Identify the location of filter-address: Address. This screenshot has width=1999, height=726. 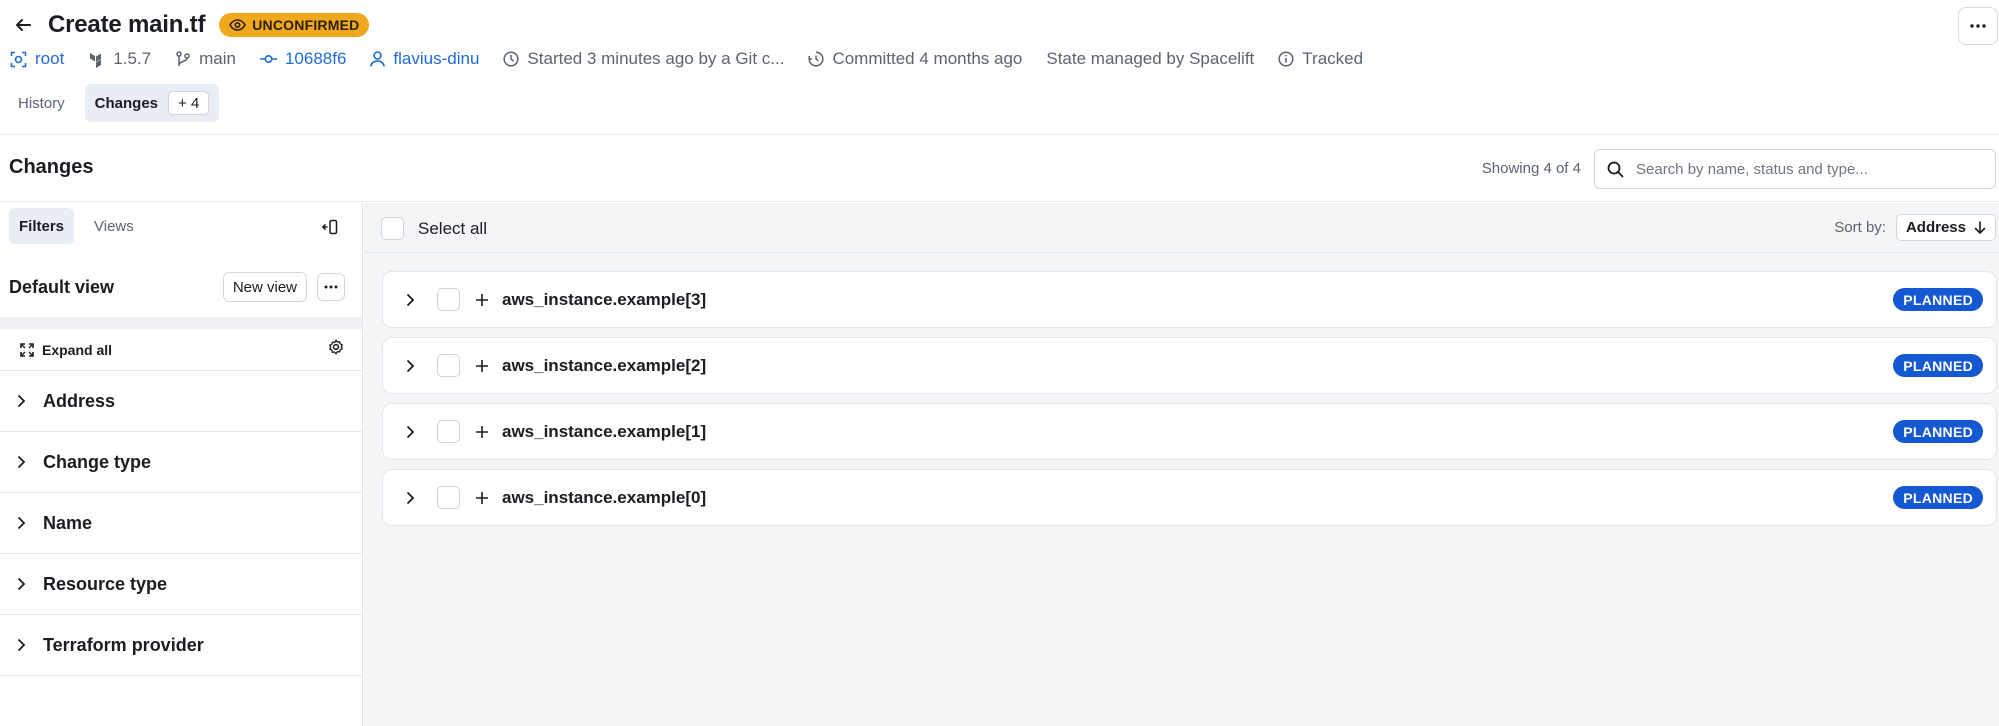
(181, 401).